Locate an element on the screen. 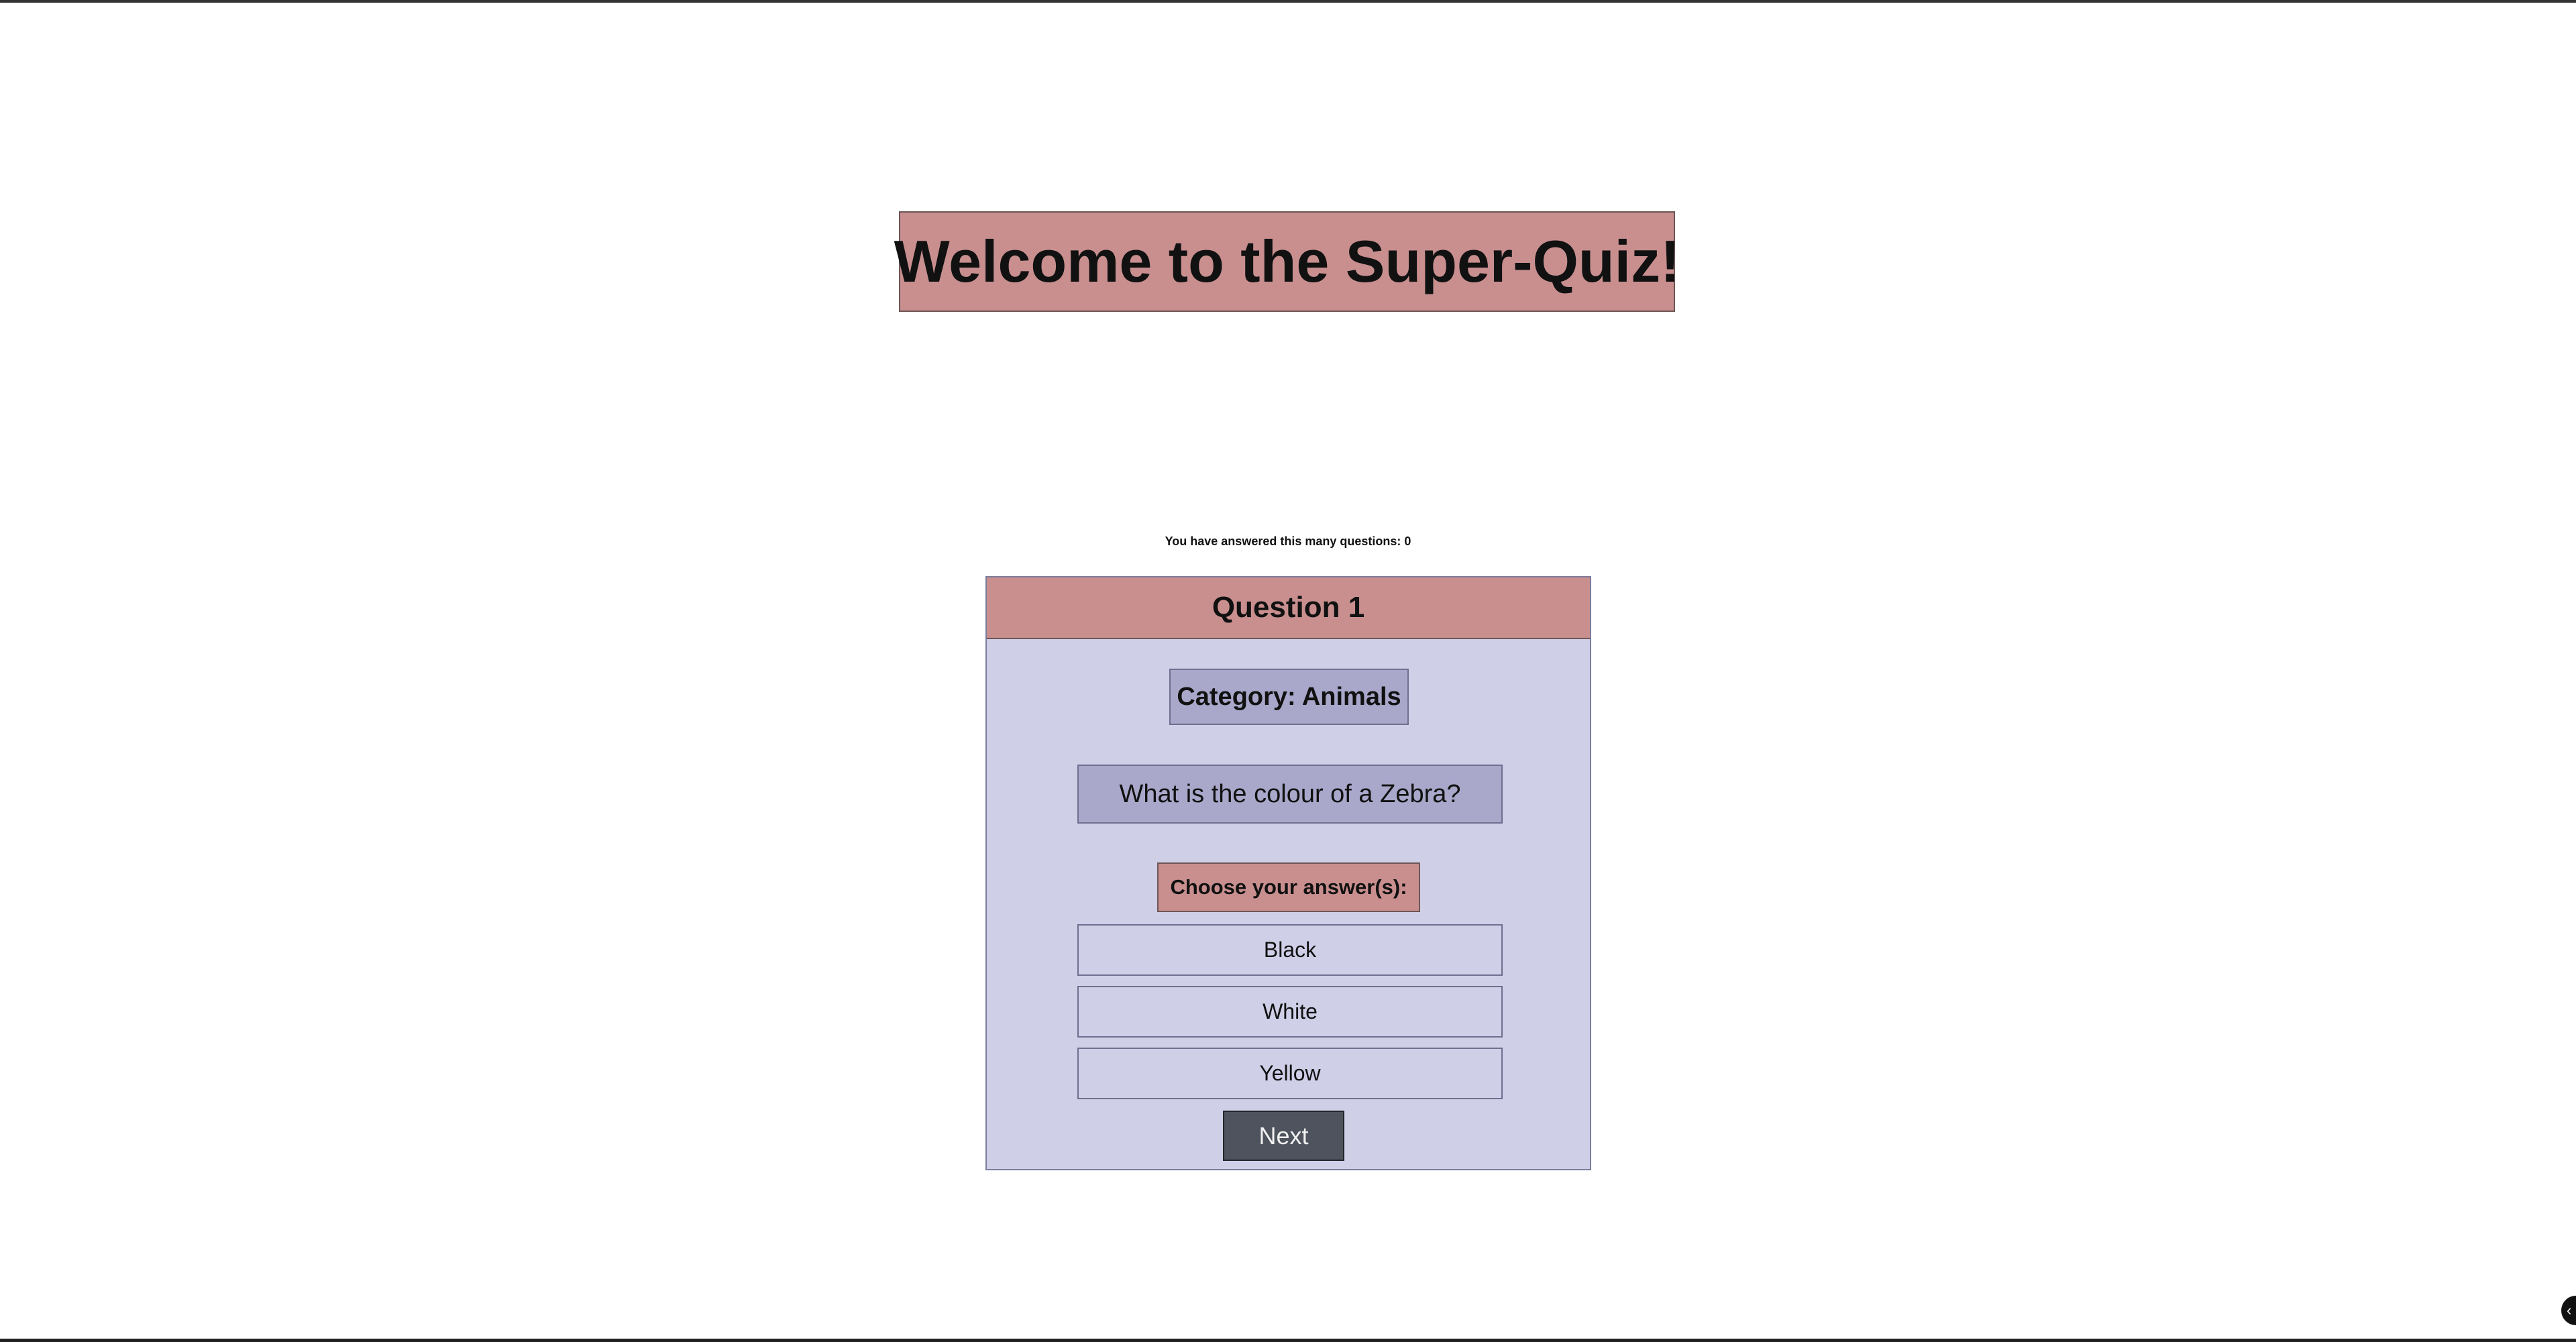 This screenshot has height=1342, width=2576. page-title: Welcome to the Super-Quiz! is located at coordinates (1287, 261).